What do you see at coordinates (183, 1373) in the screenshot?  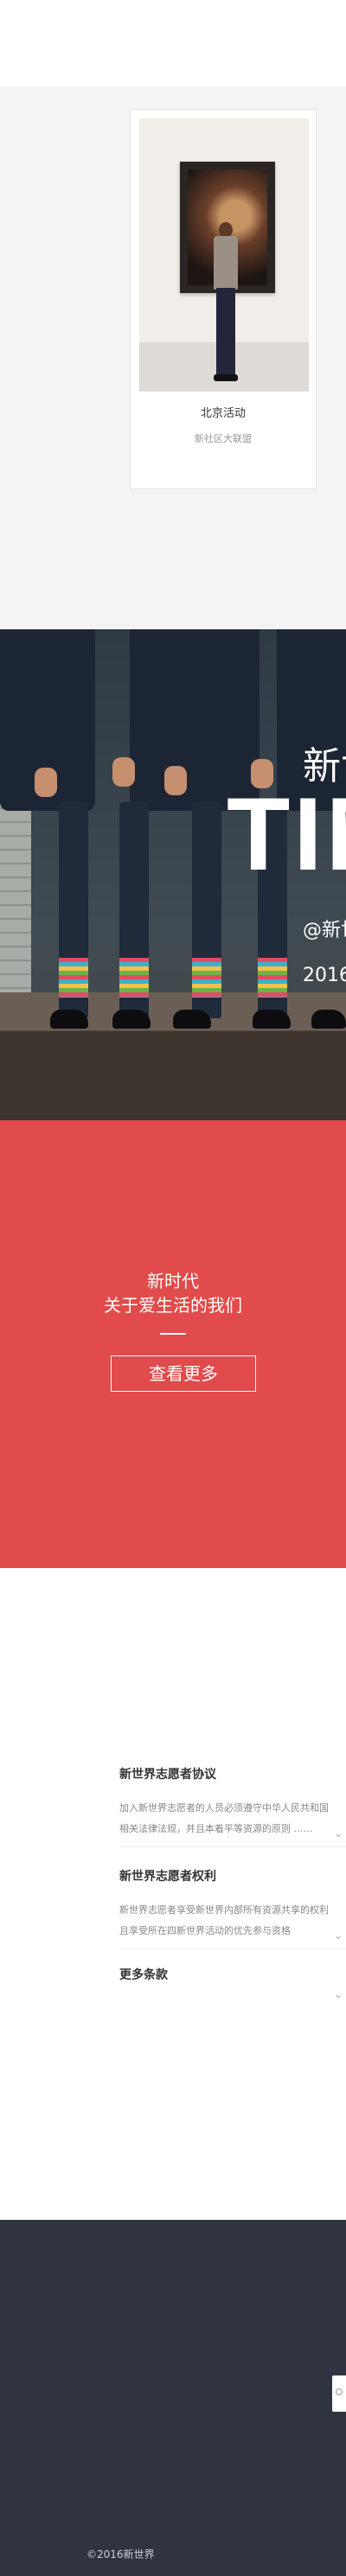 I see `view-more-button: 查看更多` at bounding box center [183, 1373].